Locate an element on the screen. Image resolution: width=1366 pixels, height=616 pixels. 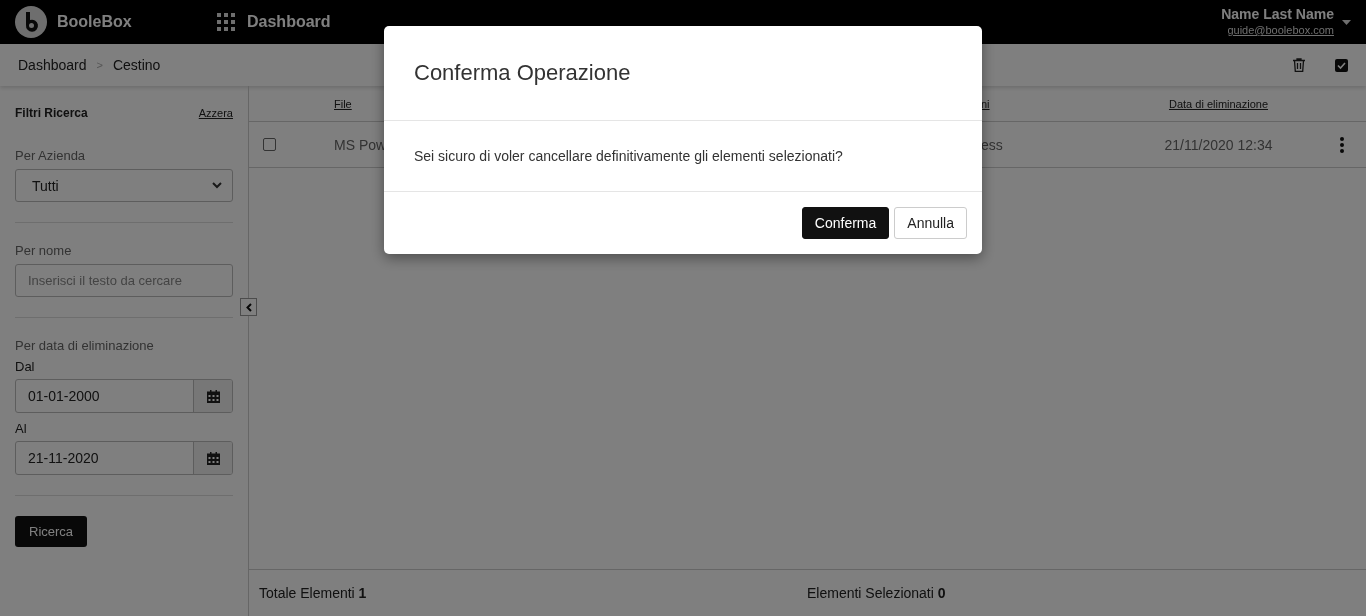
collapse-button is located at coordinates (248, 307).